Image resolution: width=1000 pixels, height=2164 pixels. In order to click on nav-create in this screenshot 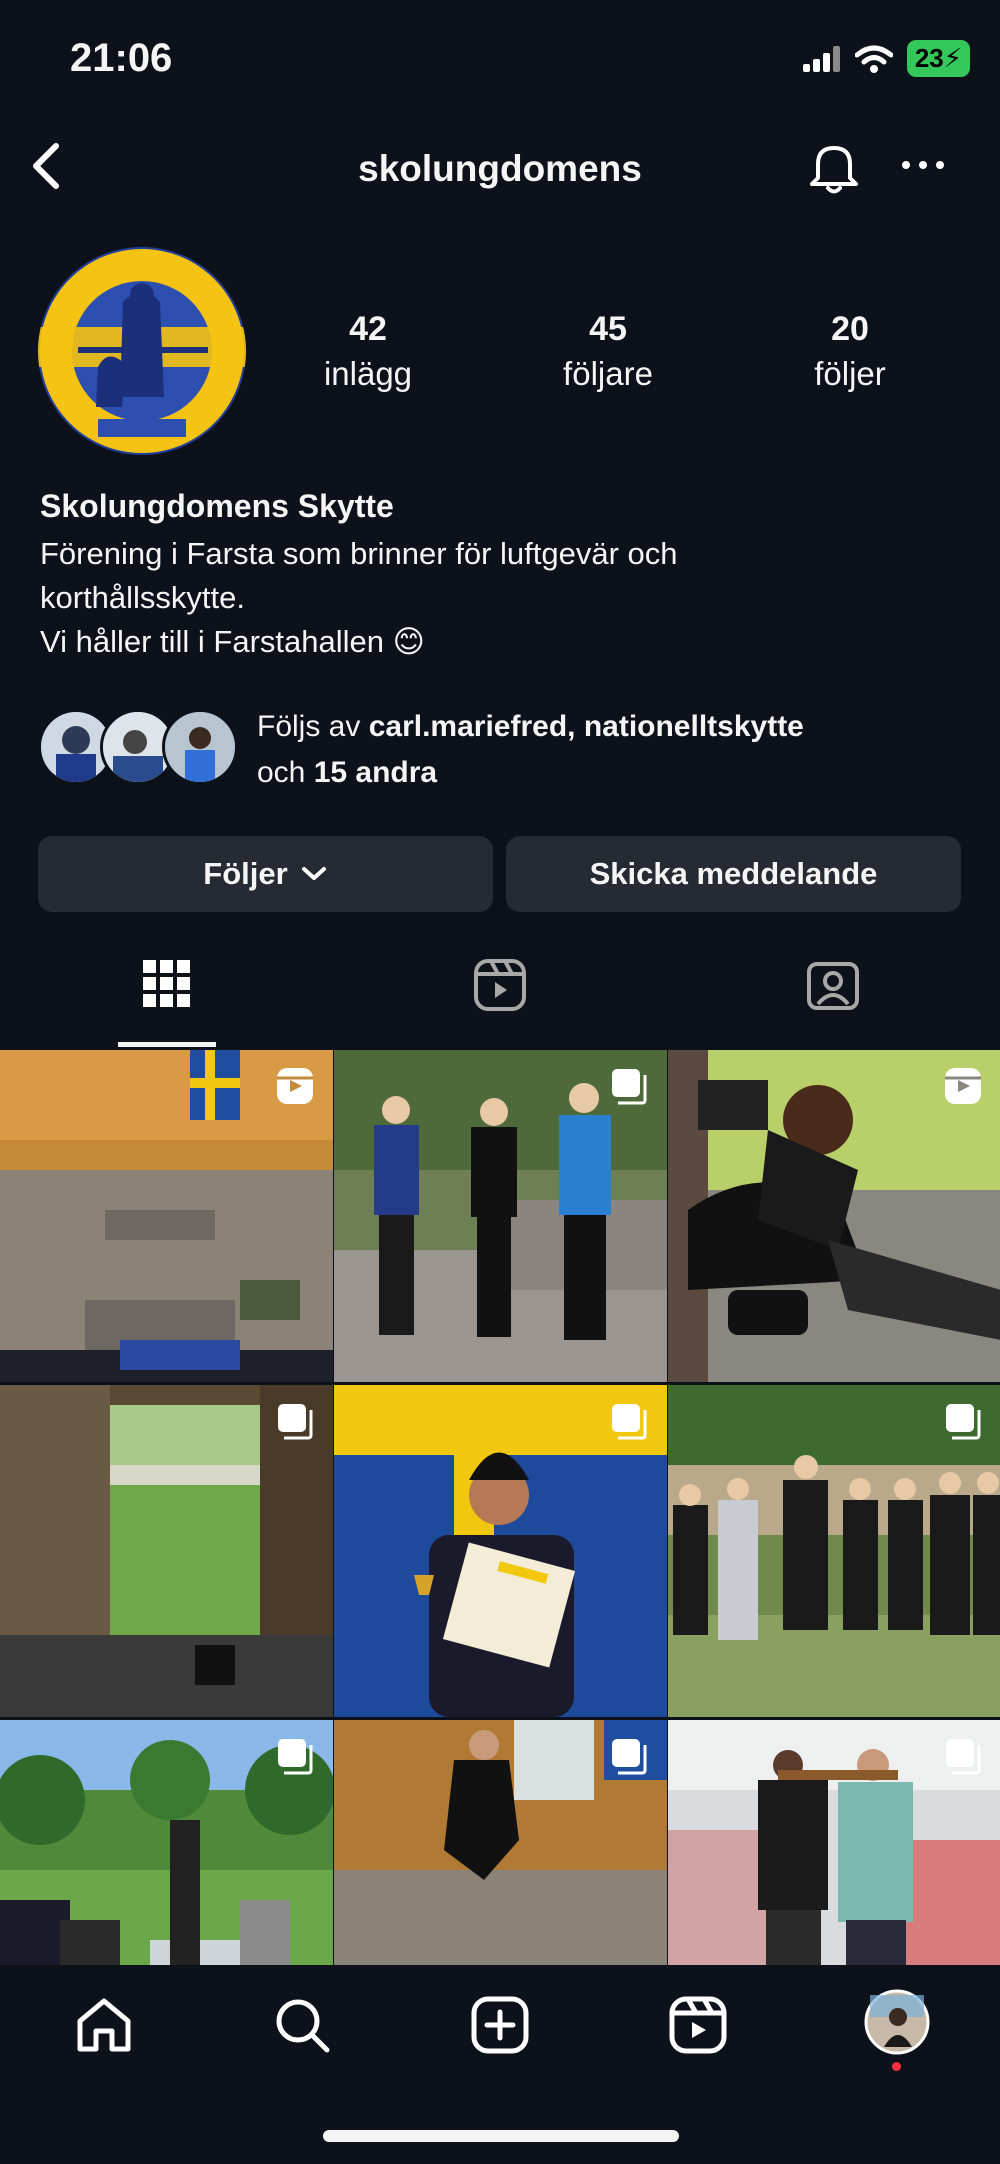, I will do `click(500, 2027)`.